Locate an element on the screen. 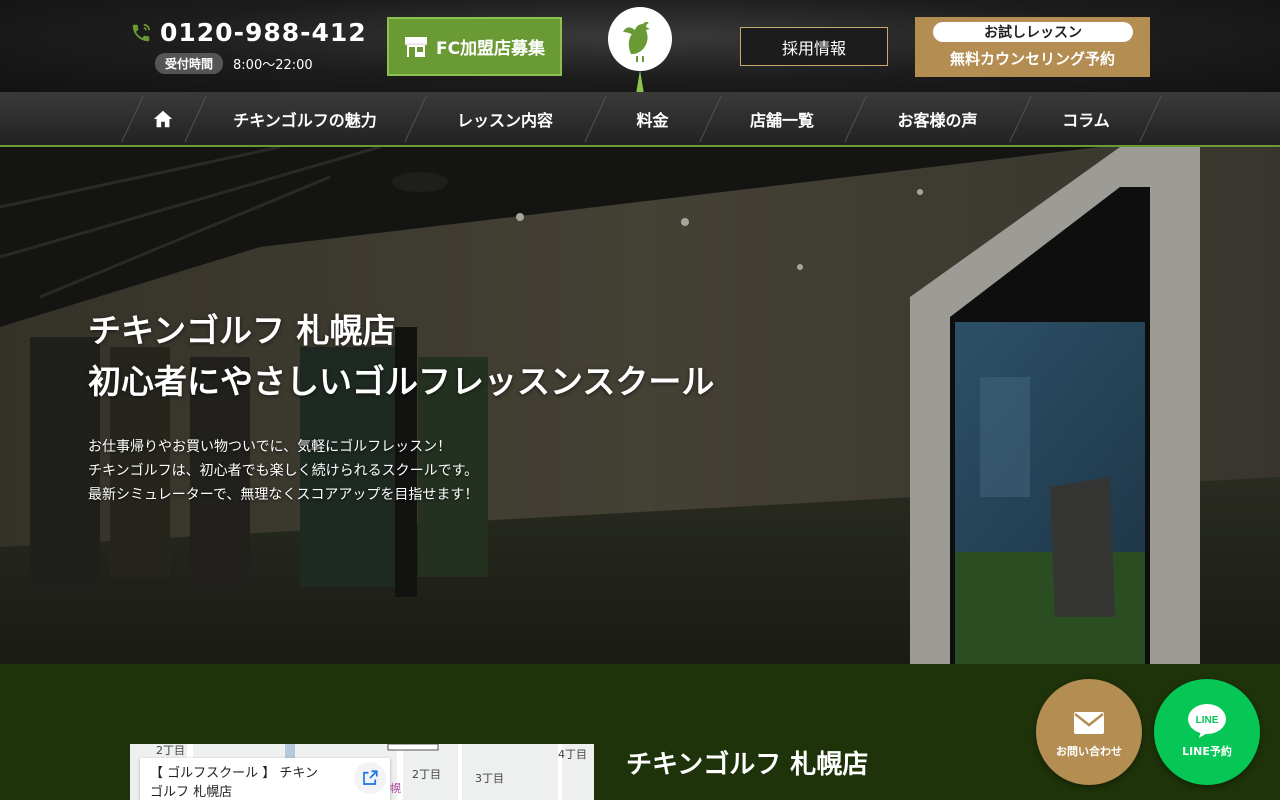 This screenshot has width=1280, height=800. trial-pill: お試しレッスン is located at coordinates (1033, 32).